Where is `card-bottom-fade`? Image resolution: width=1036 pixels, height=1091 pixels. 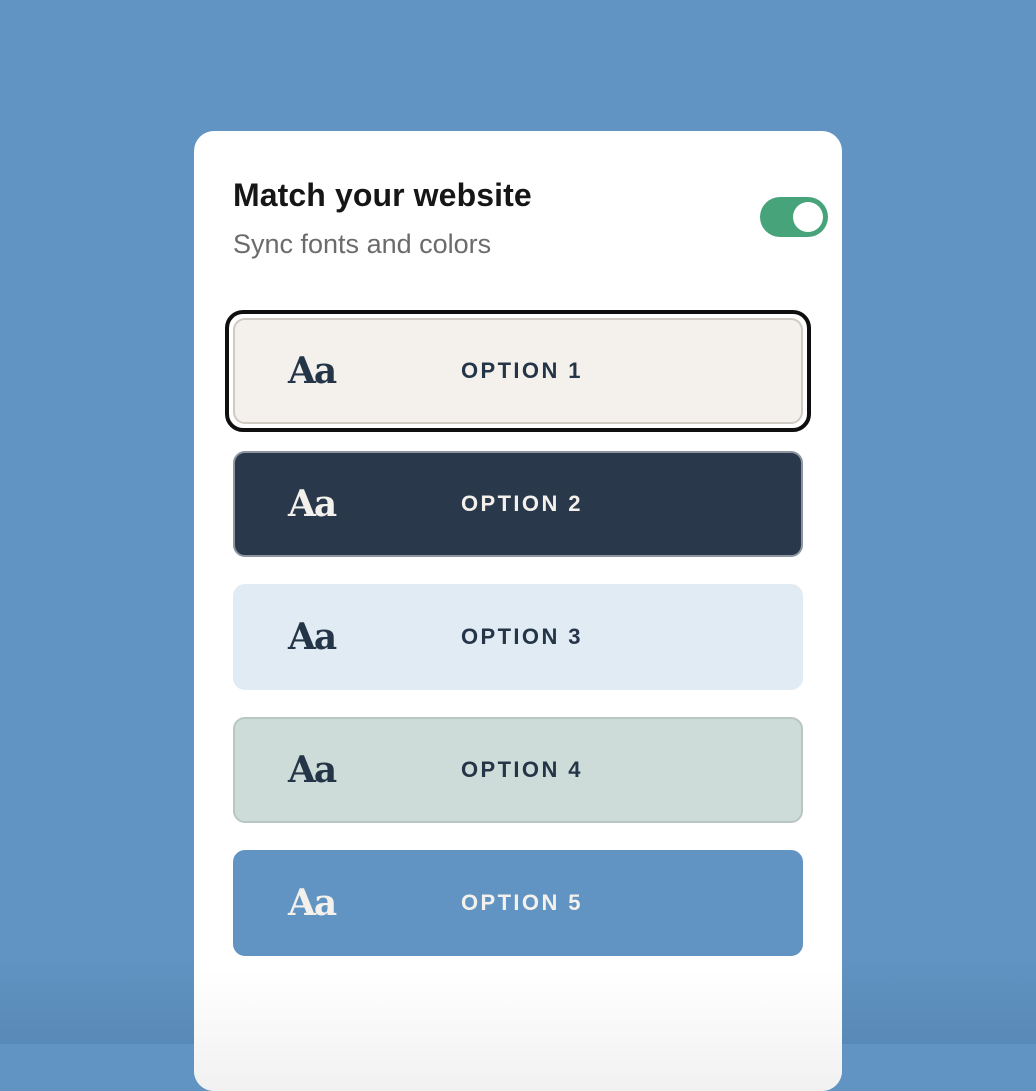 card-bottom-fade is located at coordinates (518, 1031).